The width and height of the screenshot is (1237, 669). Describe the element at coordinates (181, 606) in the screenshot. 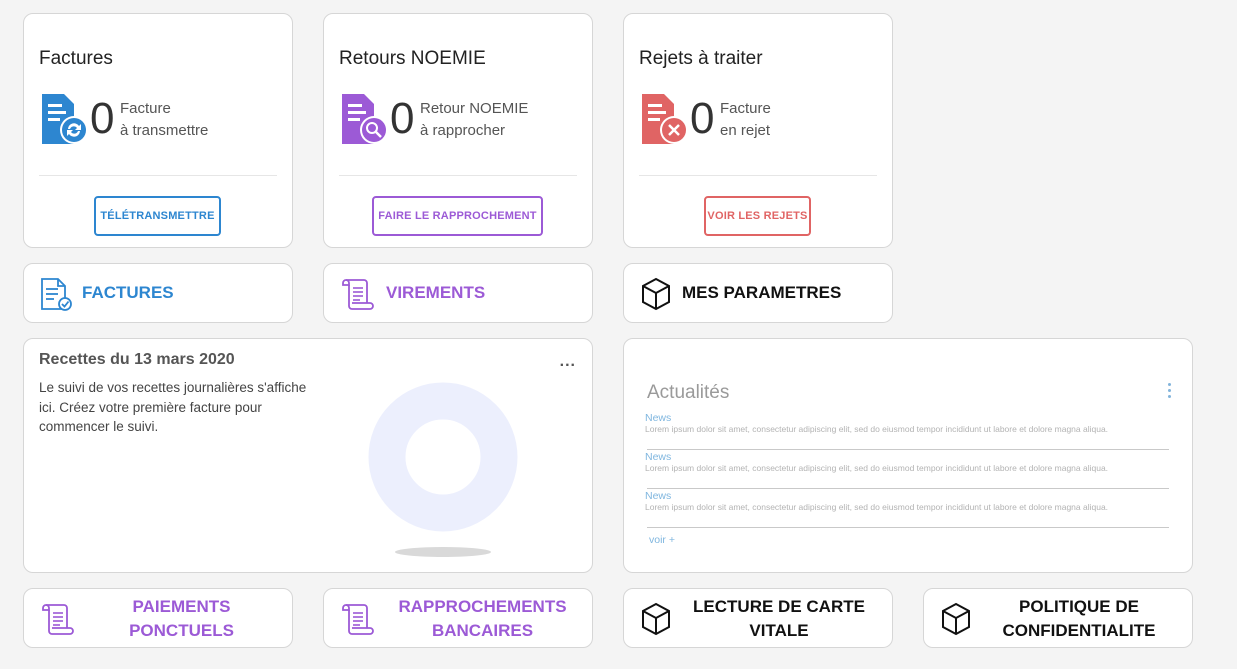

I see `nav-label-line1: PAIEMENTS` at that location.